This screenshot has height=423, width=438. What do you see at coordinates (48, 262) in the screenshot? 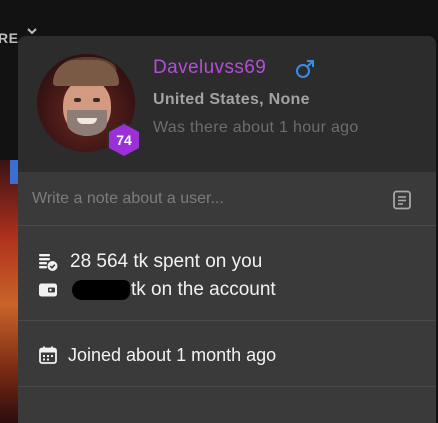
I see `coins-icon` at bounding box center [48, 262].